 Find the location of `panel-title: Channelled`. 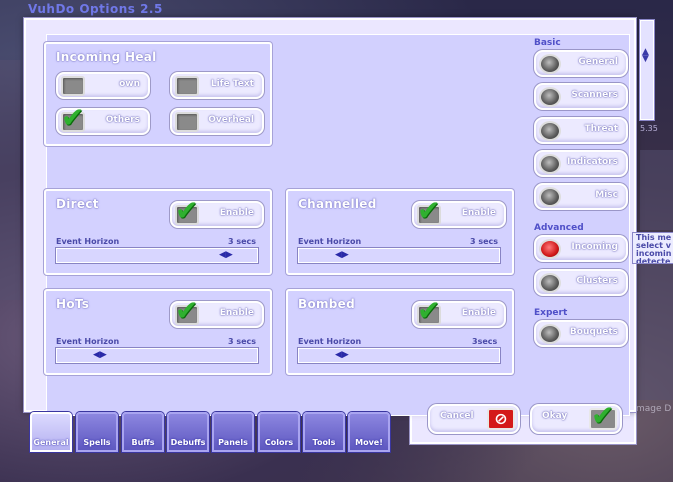

panel-title: Channelled is located at coordinates (337, 204).